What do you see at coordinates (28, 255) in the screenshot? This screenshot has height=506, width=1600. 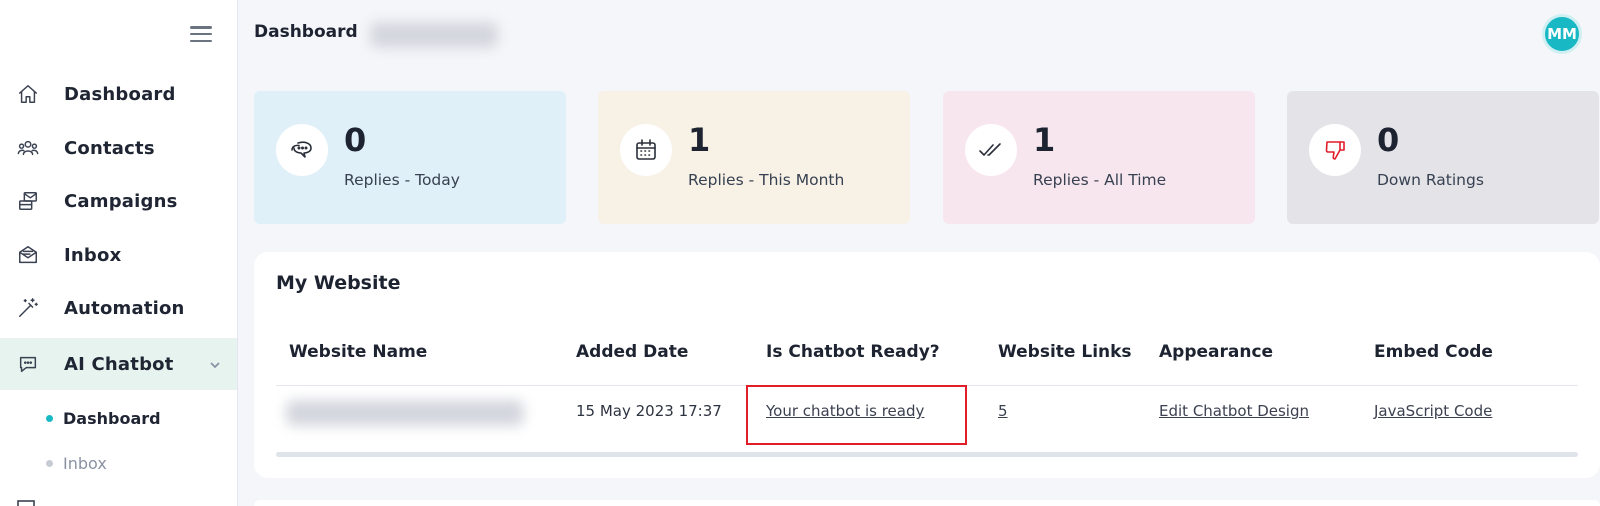 I see `inbox-icon` at bounding box center [28, 255].